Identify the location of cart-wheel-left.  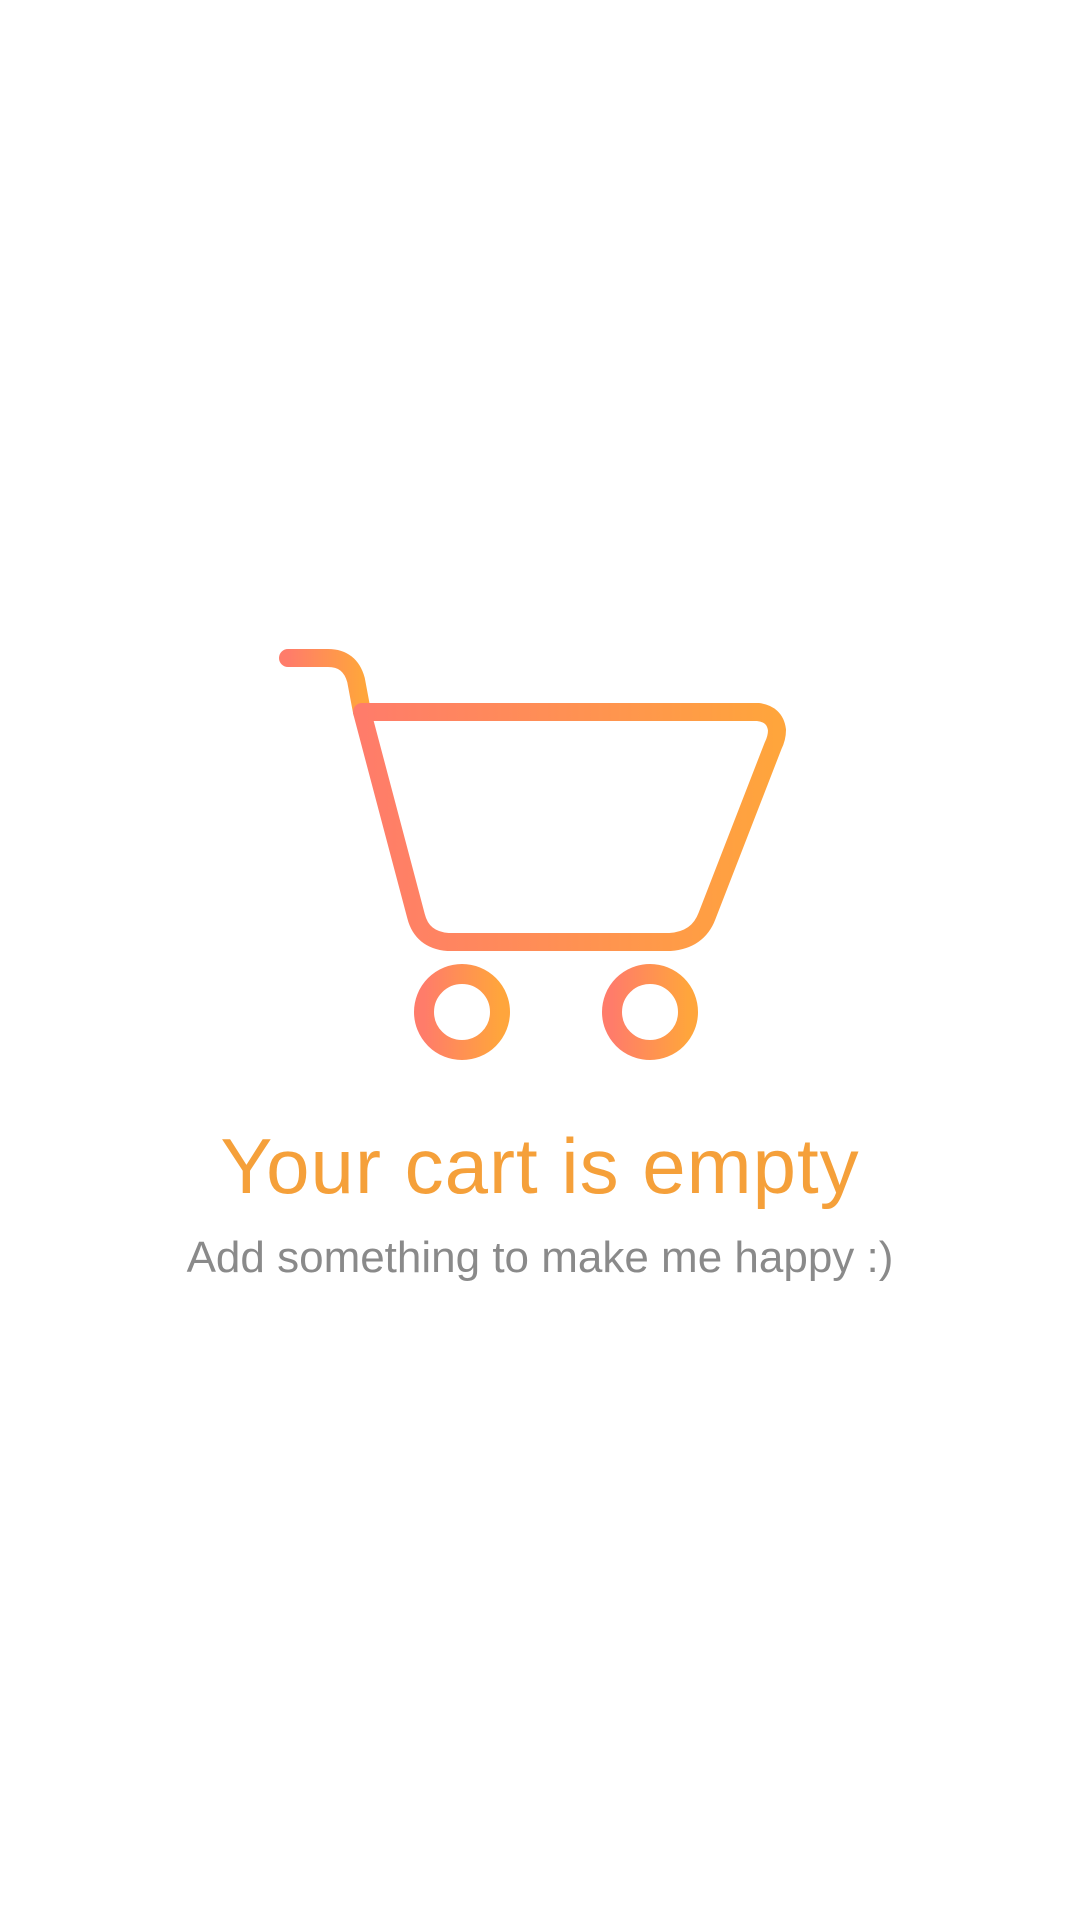
(462, 1012).